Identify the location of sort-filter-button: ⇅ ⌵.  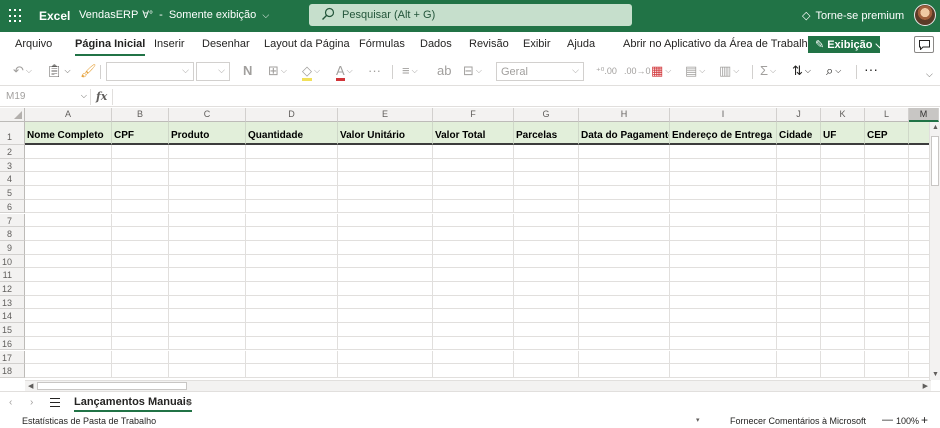
(801, 71).